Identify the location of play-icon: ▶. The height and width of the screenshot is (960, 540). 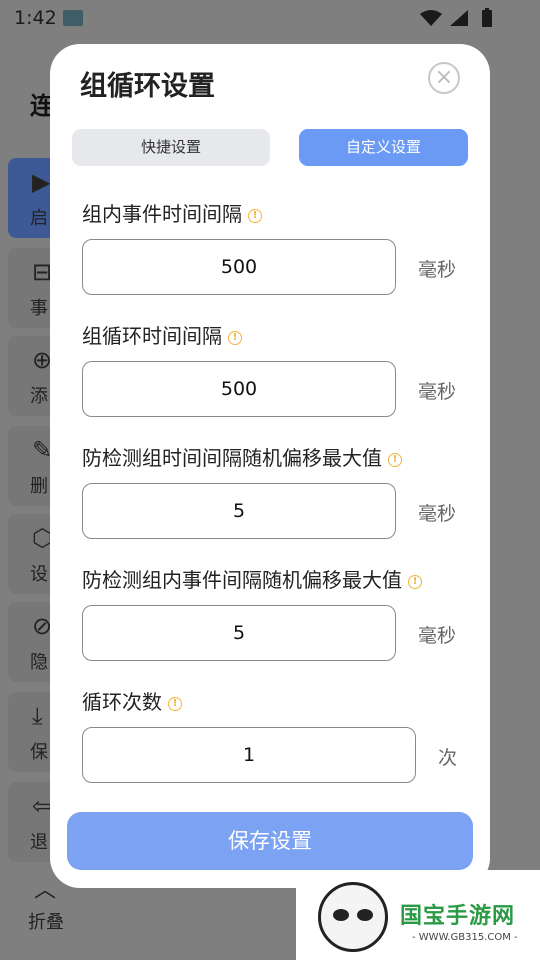
(41, 182).